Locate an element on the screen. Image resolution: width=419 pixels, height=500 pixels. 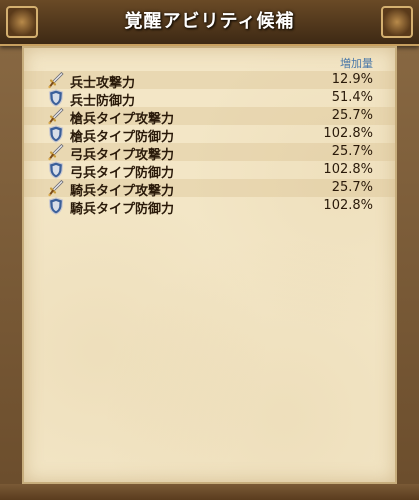
window-title: 覚醒アビリティ候補 is located at coordinates (209, 21).